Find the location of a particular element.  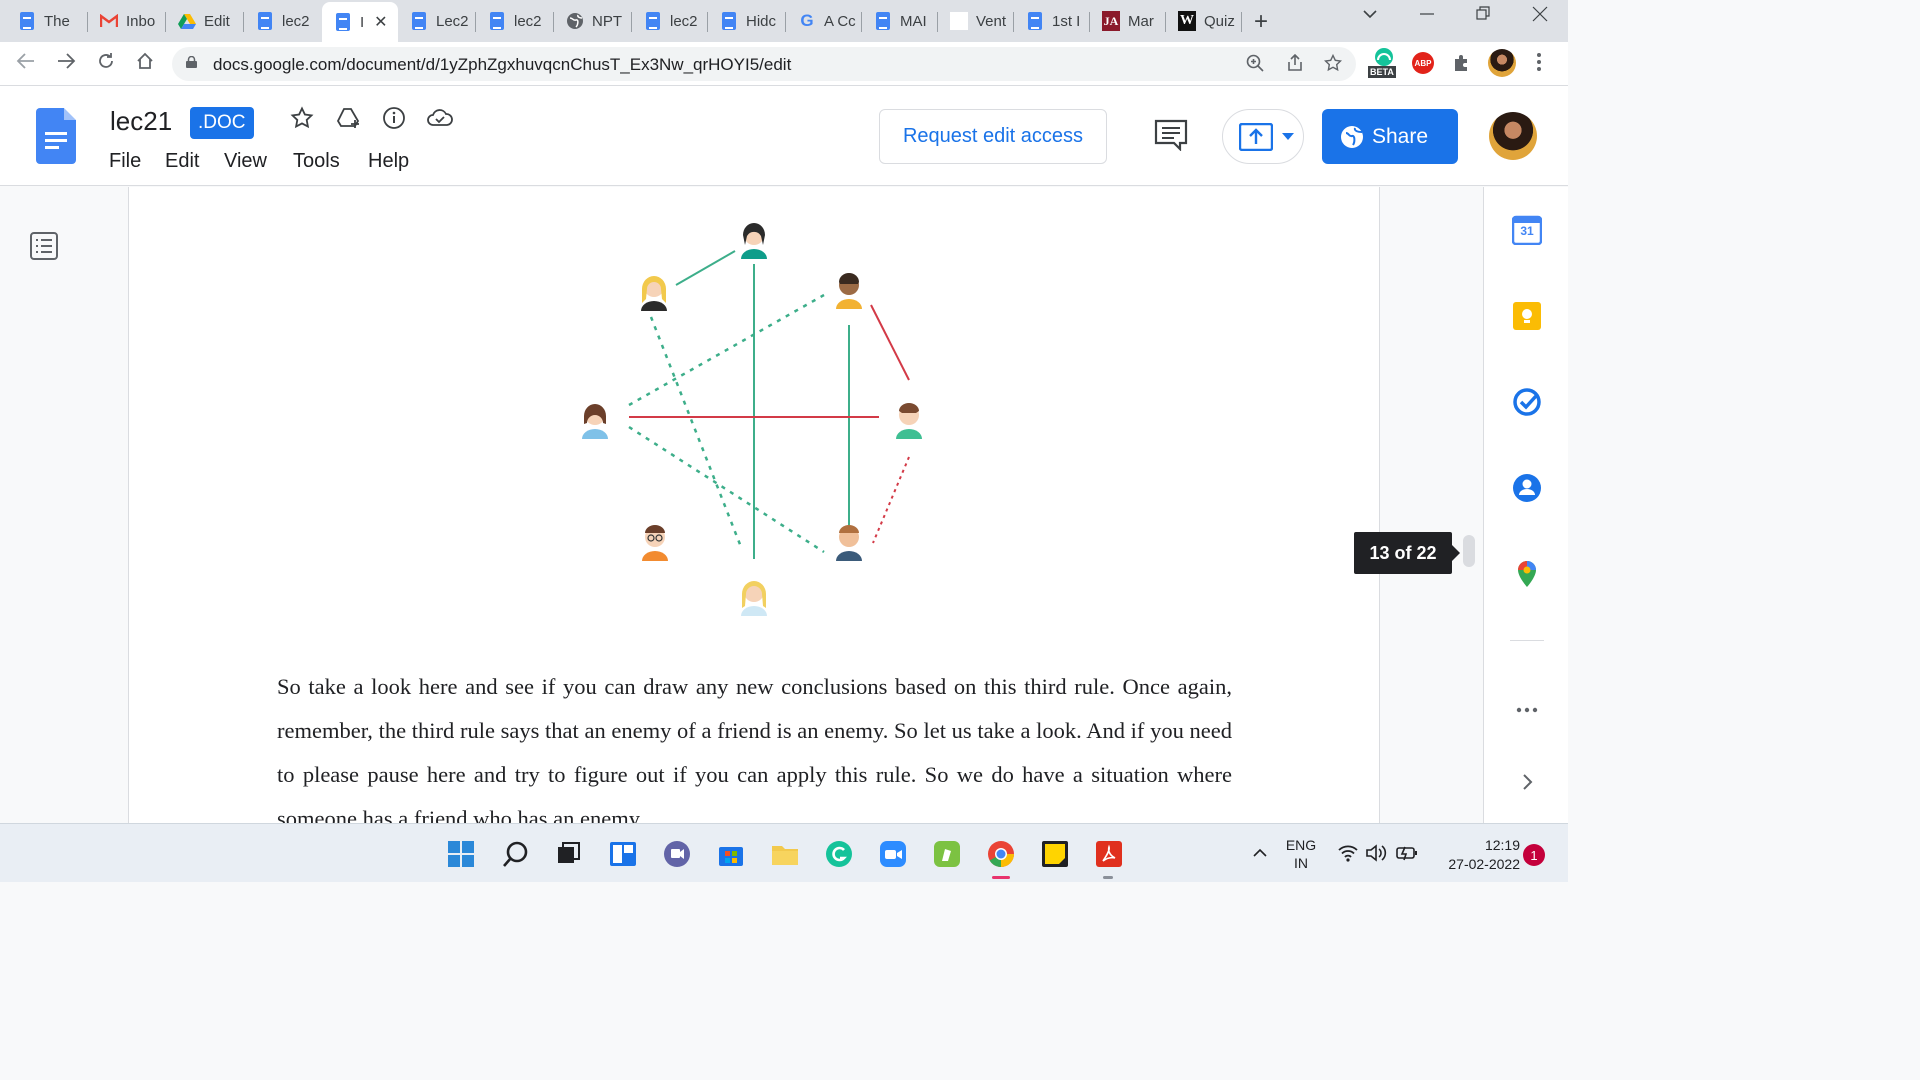

windows-taskbar: ENG IN 12:19 27-02-2022 1 is located at coordinates (784, 852).